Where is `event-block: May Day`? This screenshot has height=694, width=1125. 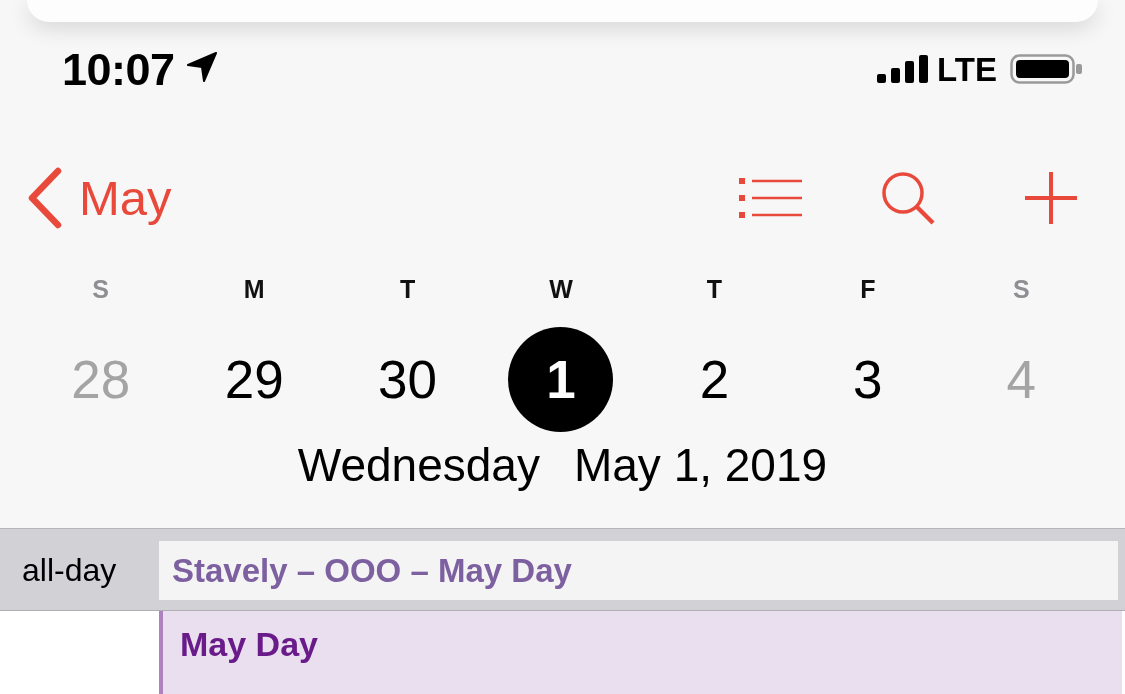
event-block: May Day is located at coordinates (640, 652).